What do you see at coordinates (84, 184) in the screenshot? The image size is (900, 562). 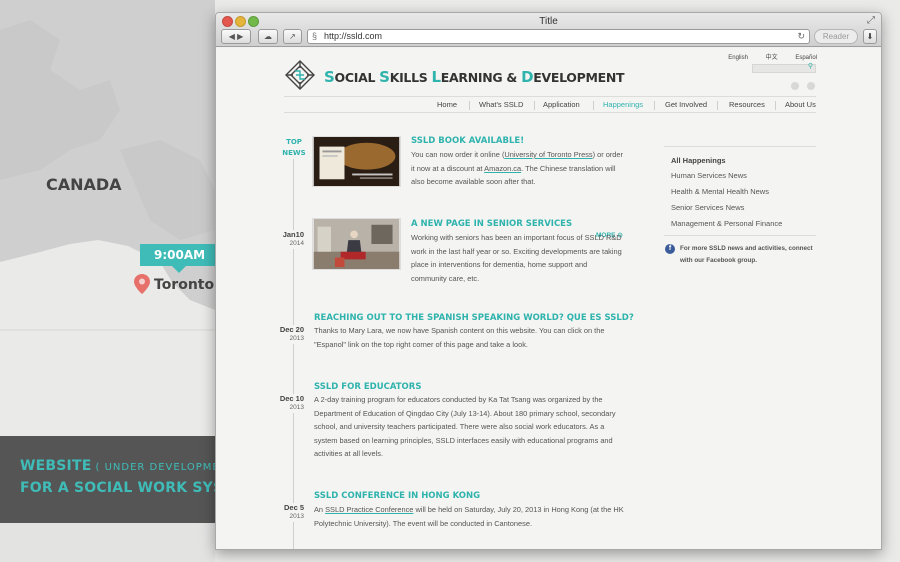 I see `country-label: CANADA` at bounding box center [84, 184].